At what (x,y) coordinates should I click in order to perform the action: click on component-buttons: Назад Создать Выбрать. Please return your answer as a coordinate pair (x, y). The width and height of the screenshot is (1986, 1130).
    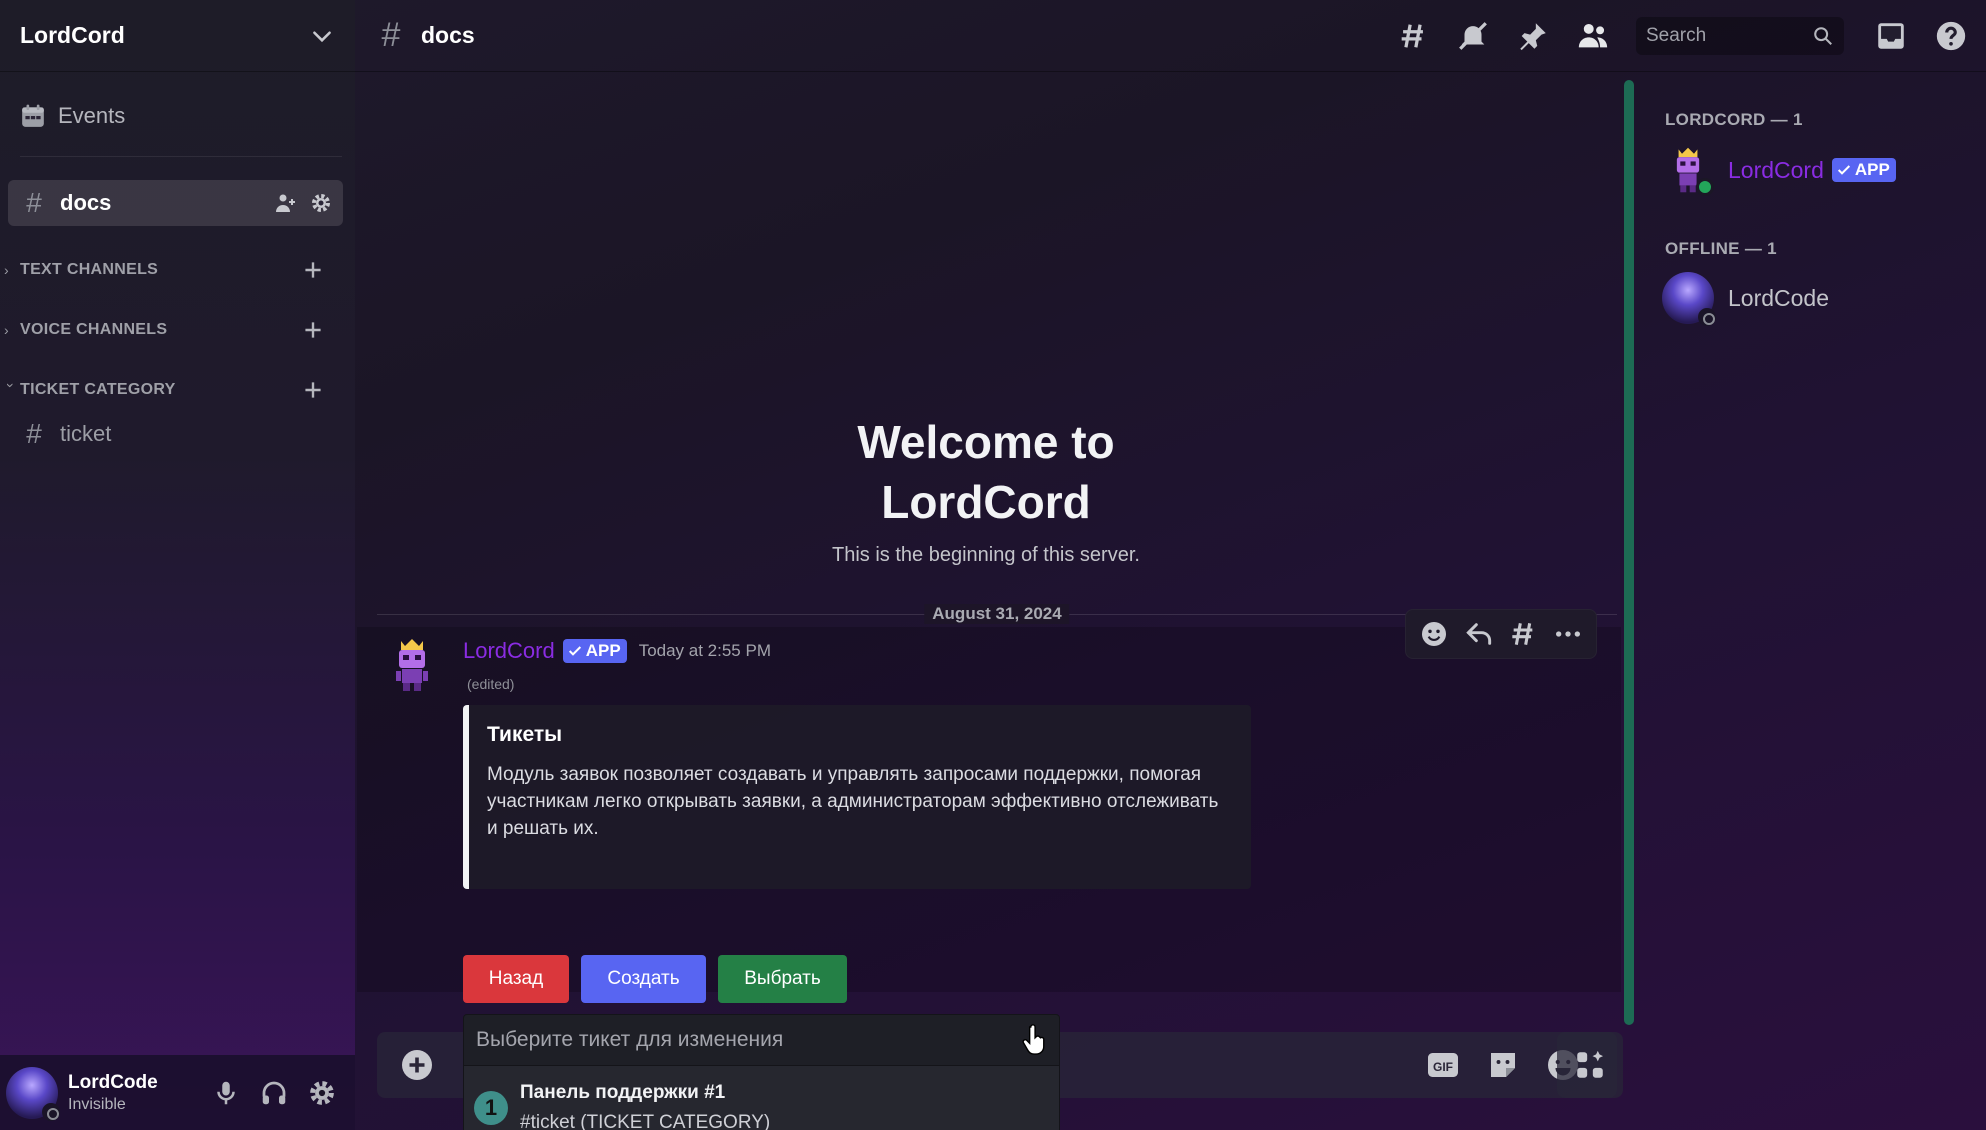
    Looking at the image, I should click on (661, 979).